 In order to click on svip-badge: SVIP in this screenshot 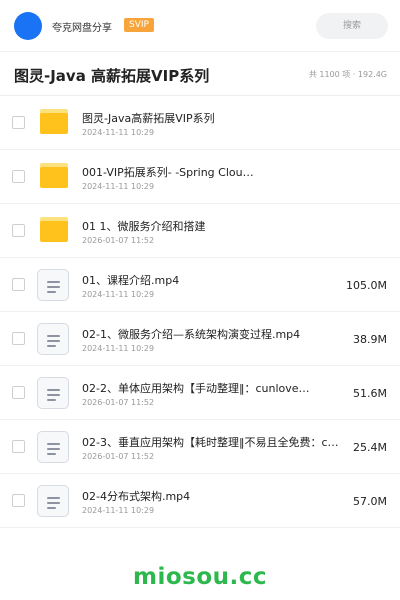, I will do `click(139, 25)`.